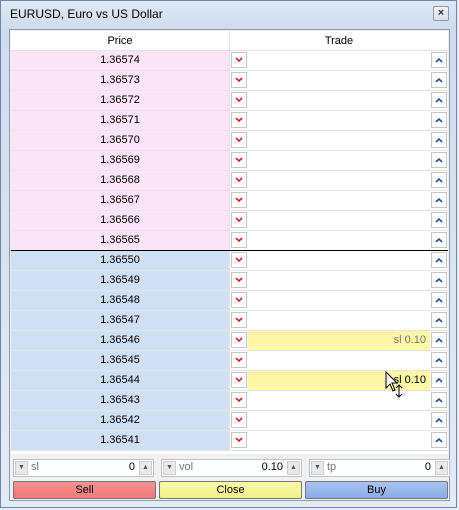 This screenshot has height=510, width=459. What do you see at coordinates (317, 468) in the screenshot?
I see `tp-decrement-button: ▼` at bounding box center [317, 468].